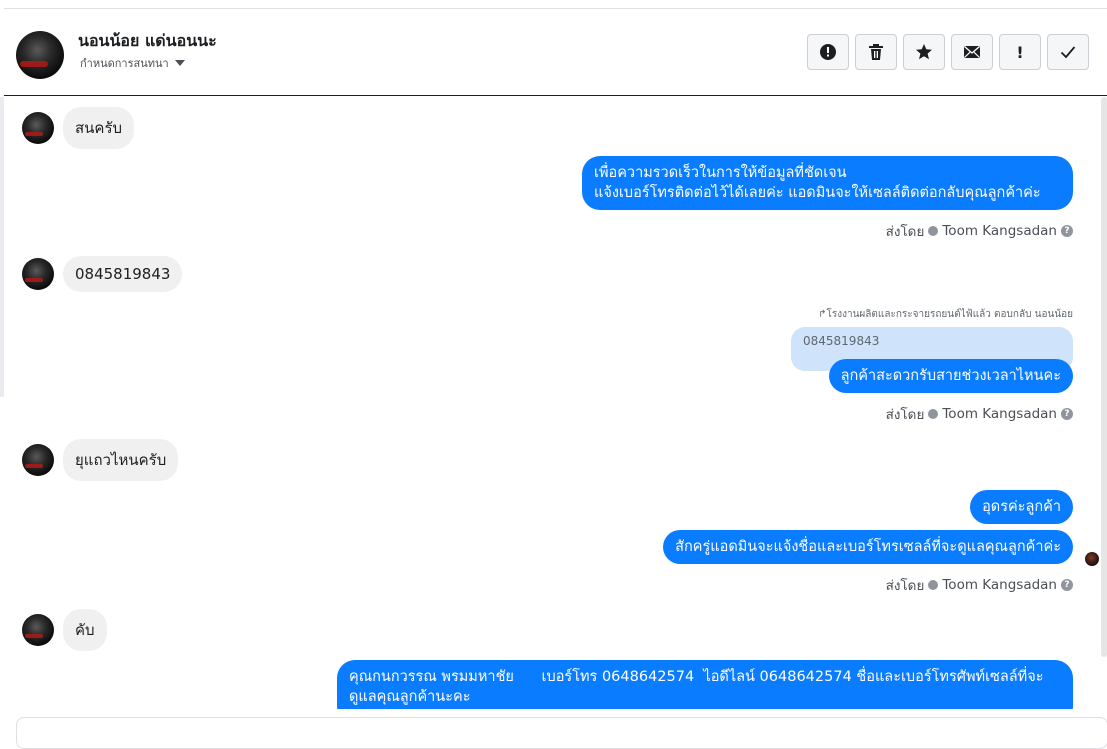 The image size is (1107, 749). Describe the element at coordinates (121, 460) in the screenshot. I see `incoming-bubble: ยุแถวไหนครับ` at that location.